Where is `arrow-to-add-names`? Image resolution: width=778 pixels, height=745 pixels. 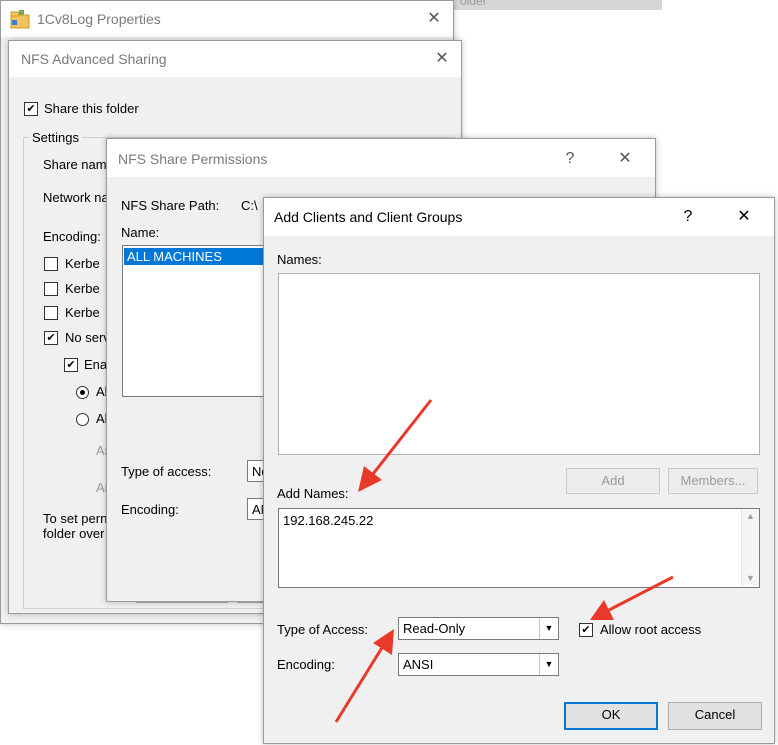 arrow-to-add-names is located at coordinates (395, 445).